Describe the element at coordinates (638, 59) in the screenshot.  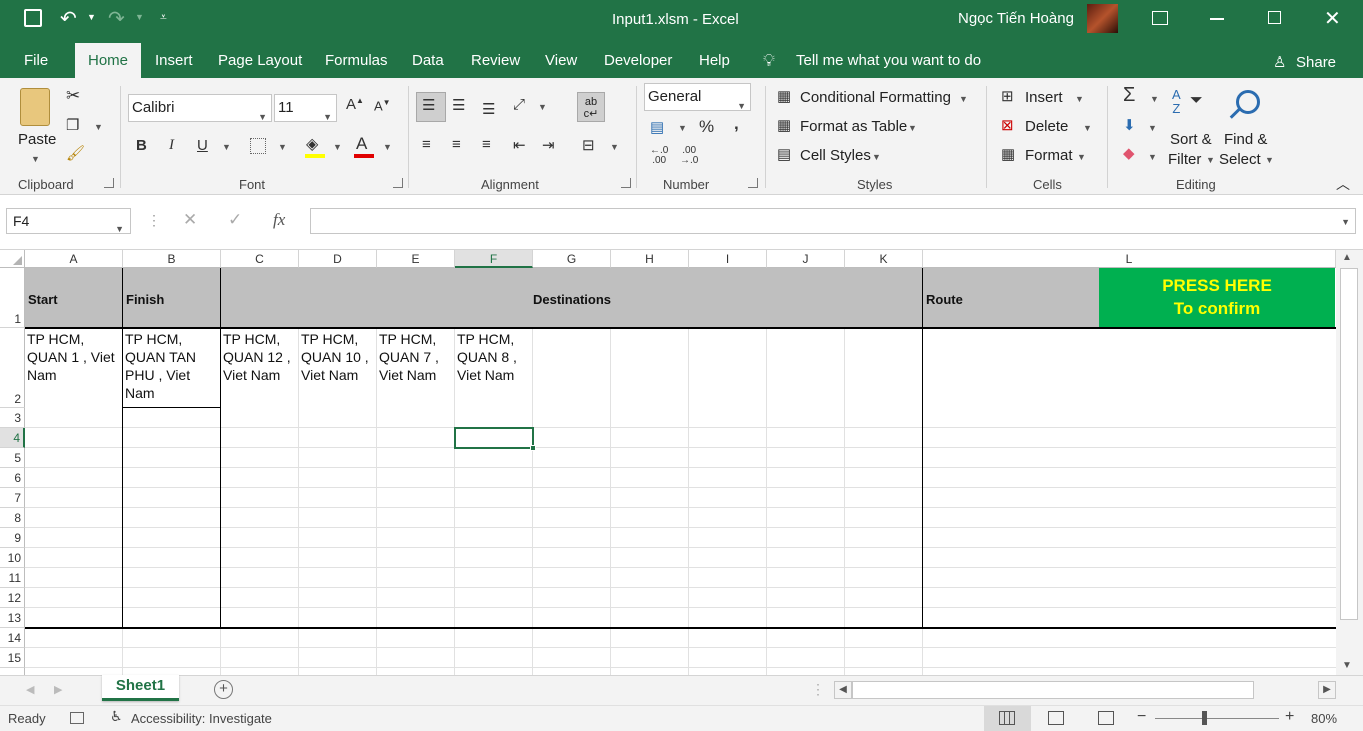
I see `tab-developer: Developer` at that location.